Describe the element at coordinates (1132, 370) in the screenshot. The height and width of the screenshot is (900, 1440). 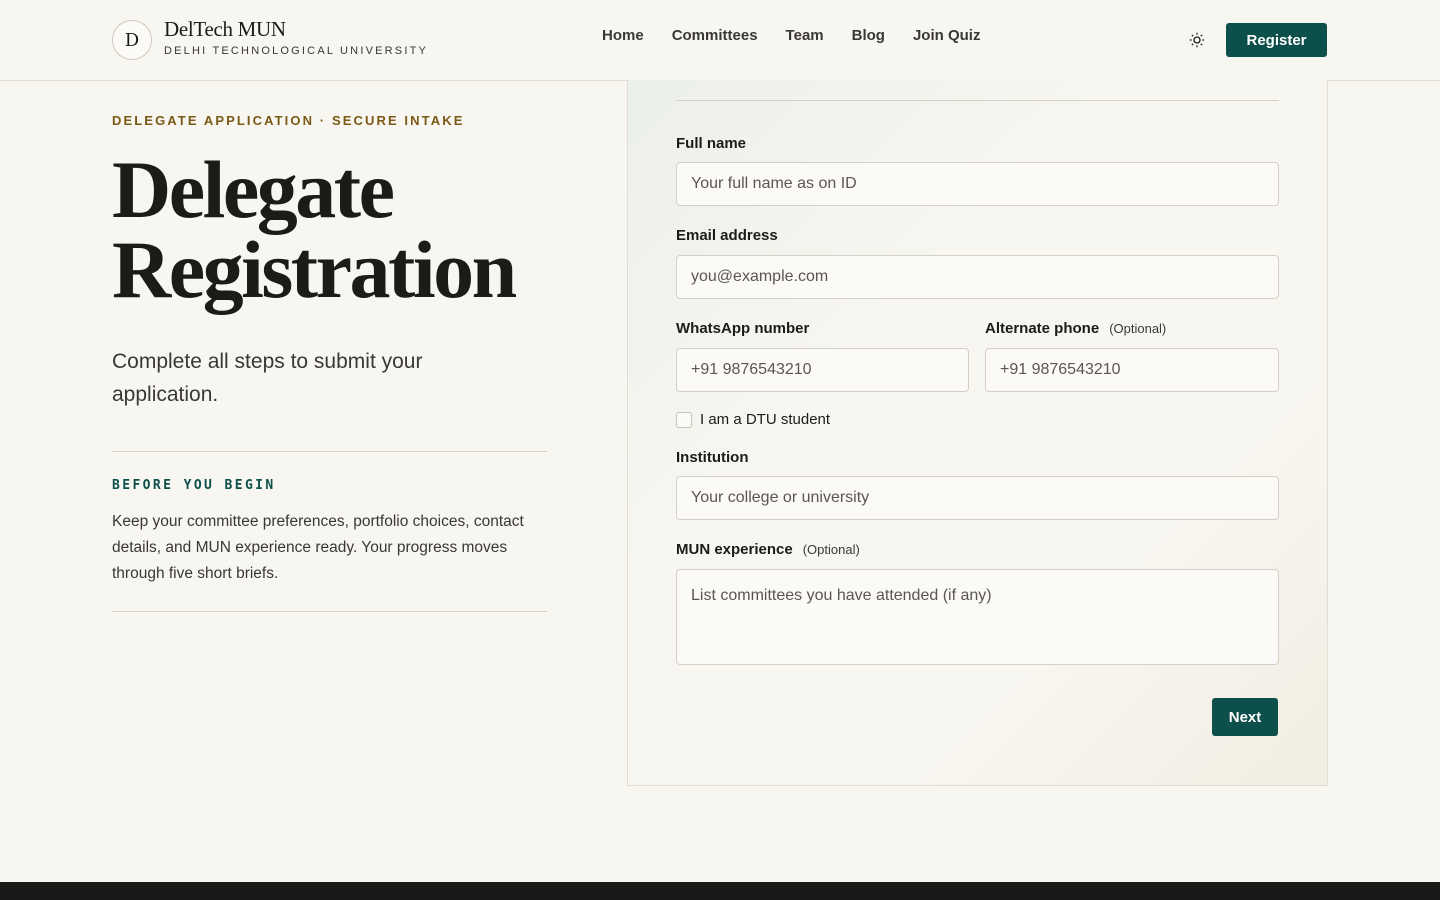
I see `alternate-phone-input` at that location.